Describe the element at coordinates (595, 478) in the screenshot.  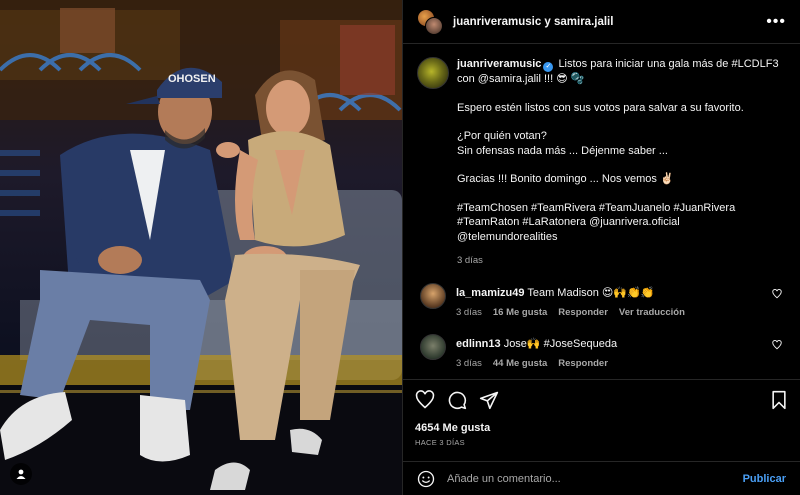
I see `comment-input` at that location.